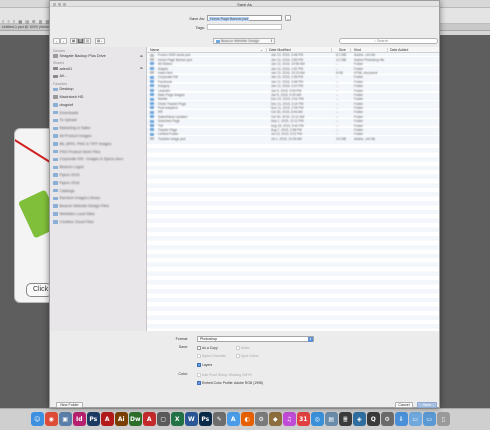  Describe the element at coordinates (149, 419) in the screenshot. I see `acrobat-pro-icon: A` at that location.